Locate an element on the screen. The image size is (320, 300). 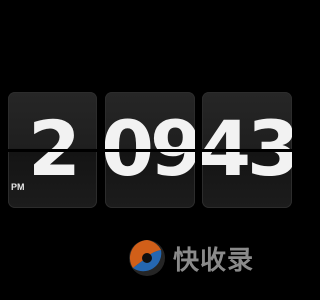
second-flip-split is located at coordinates (247, 150).